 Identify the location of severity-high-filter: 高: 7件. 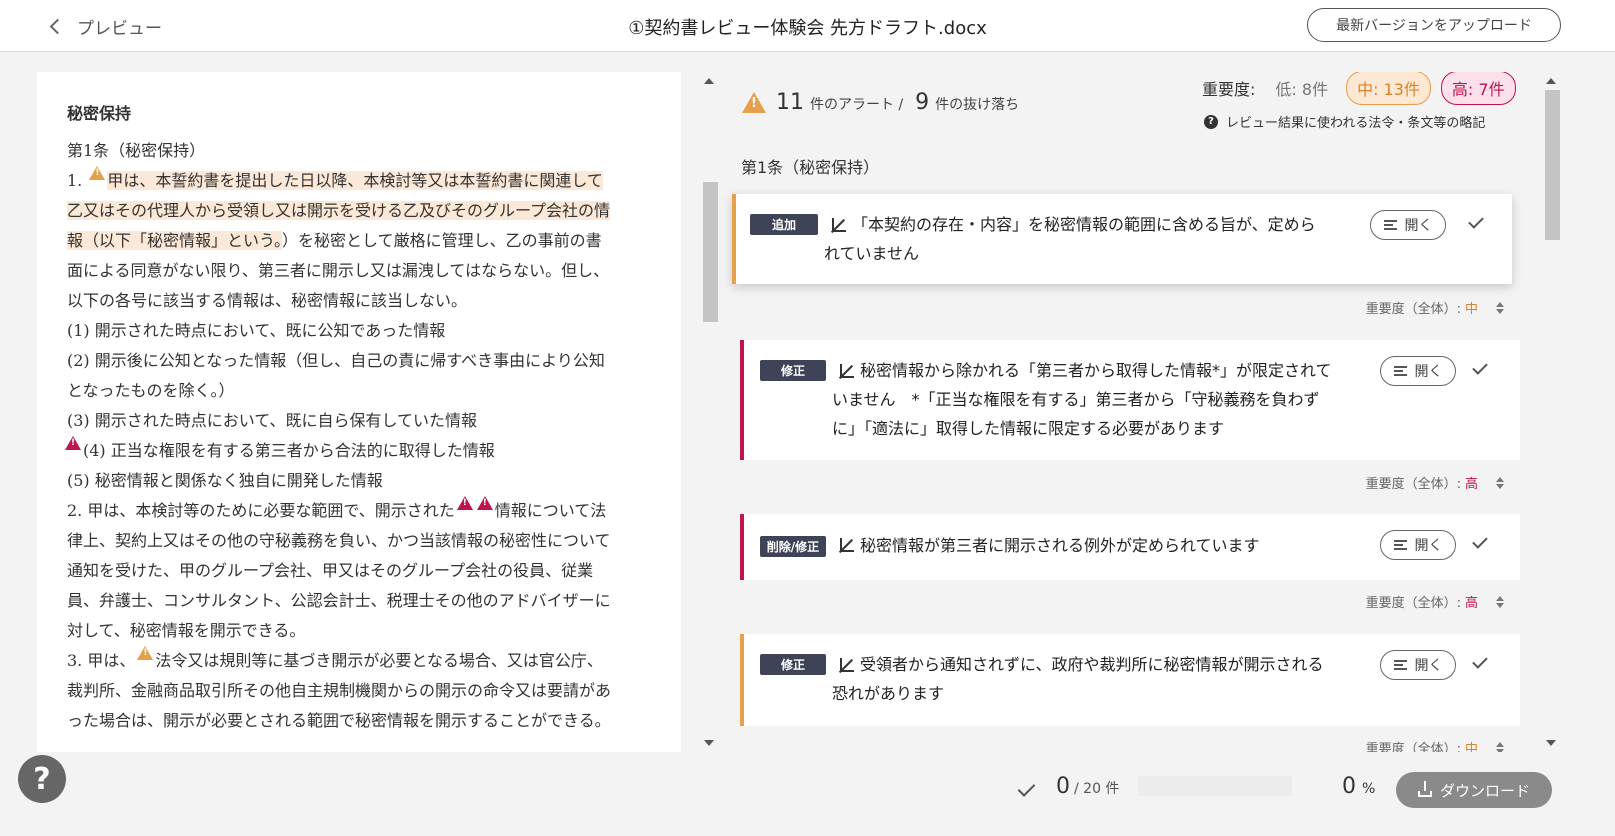
(1478, 88).